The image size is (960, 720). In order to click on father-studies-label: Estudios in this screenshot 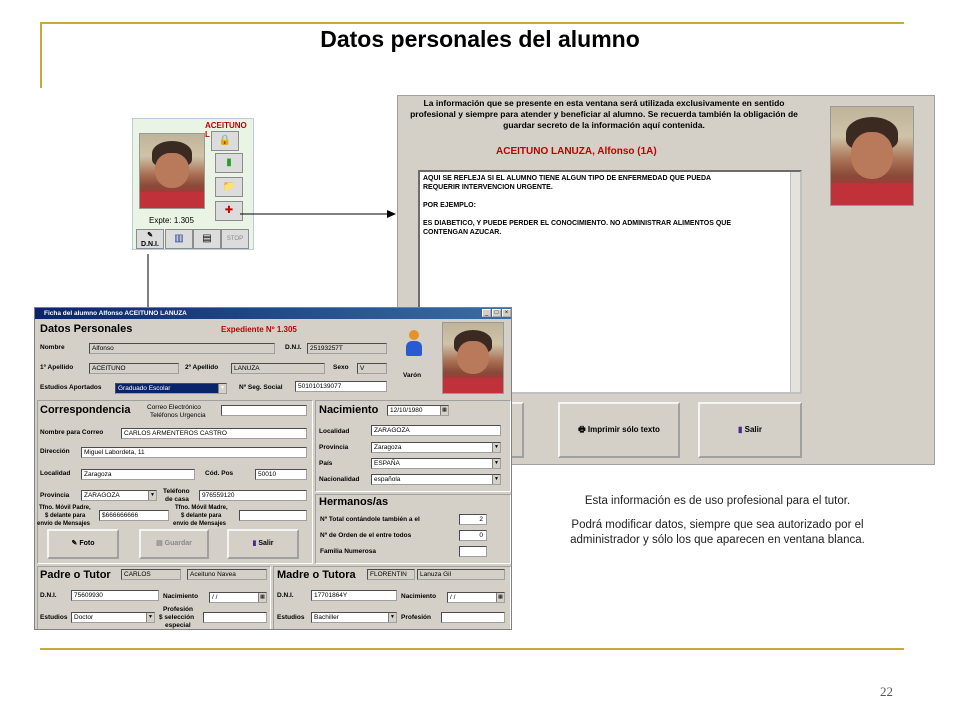, I will do `click(54, 617)`.